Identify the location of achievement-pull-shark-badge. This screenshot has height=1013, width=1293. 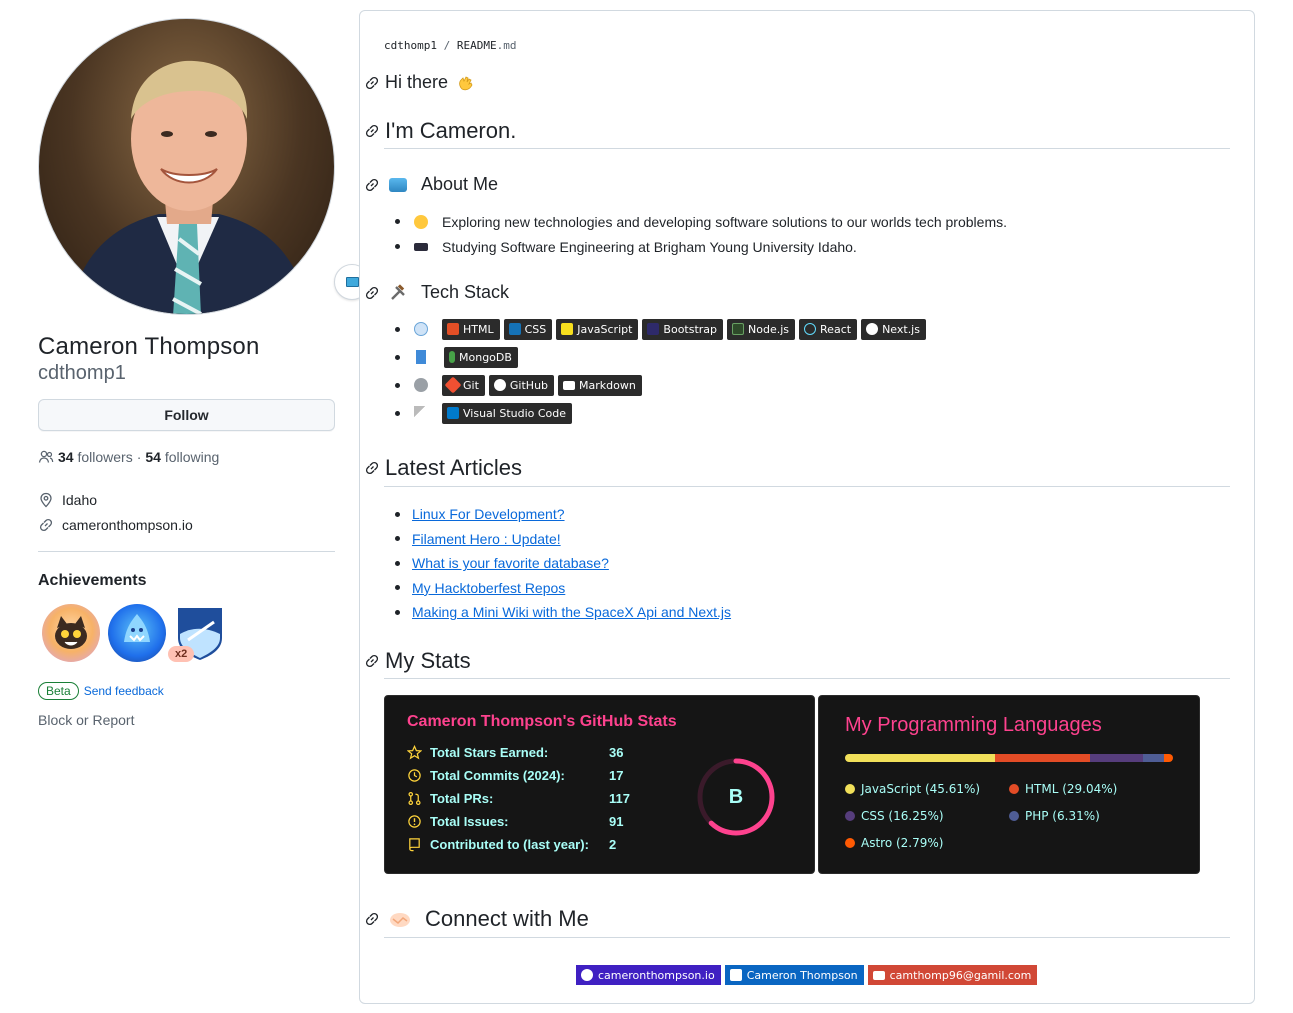
(137, 633).